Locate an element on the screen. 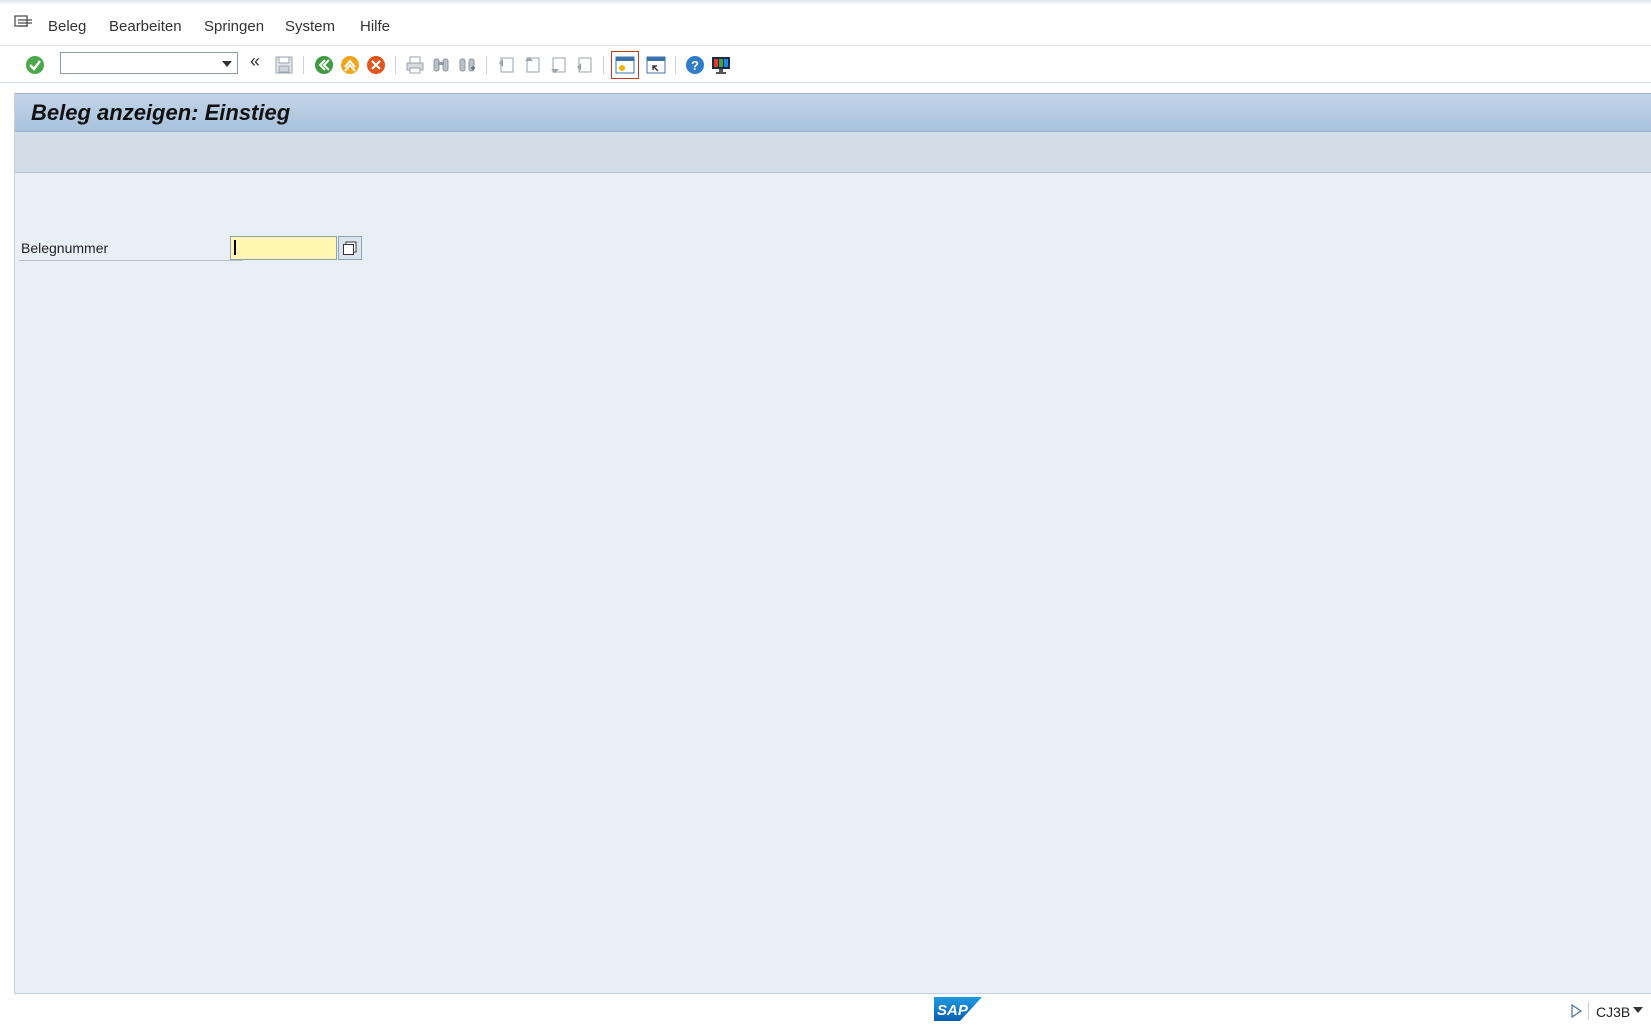 This screenshot has height=1029, width=1651. value-help-icon is located at coordinates (350, 248).